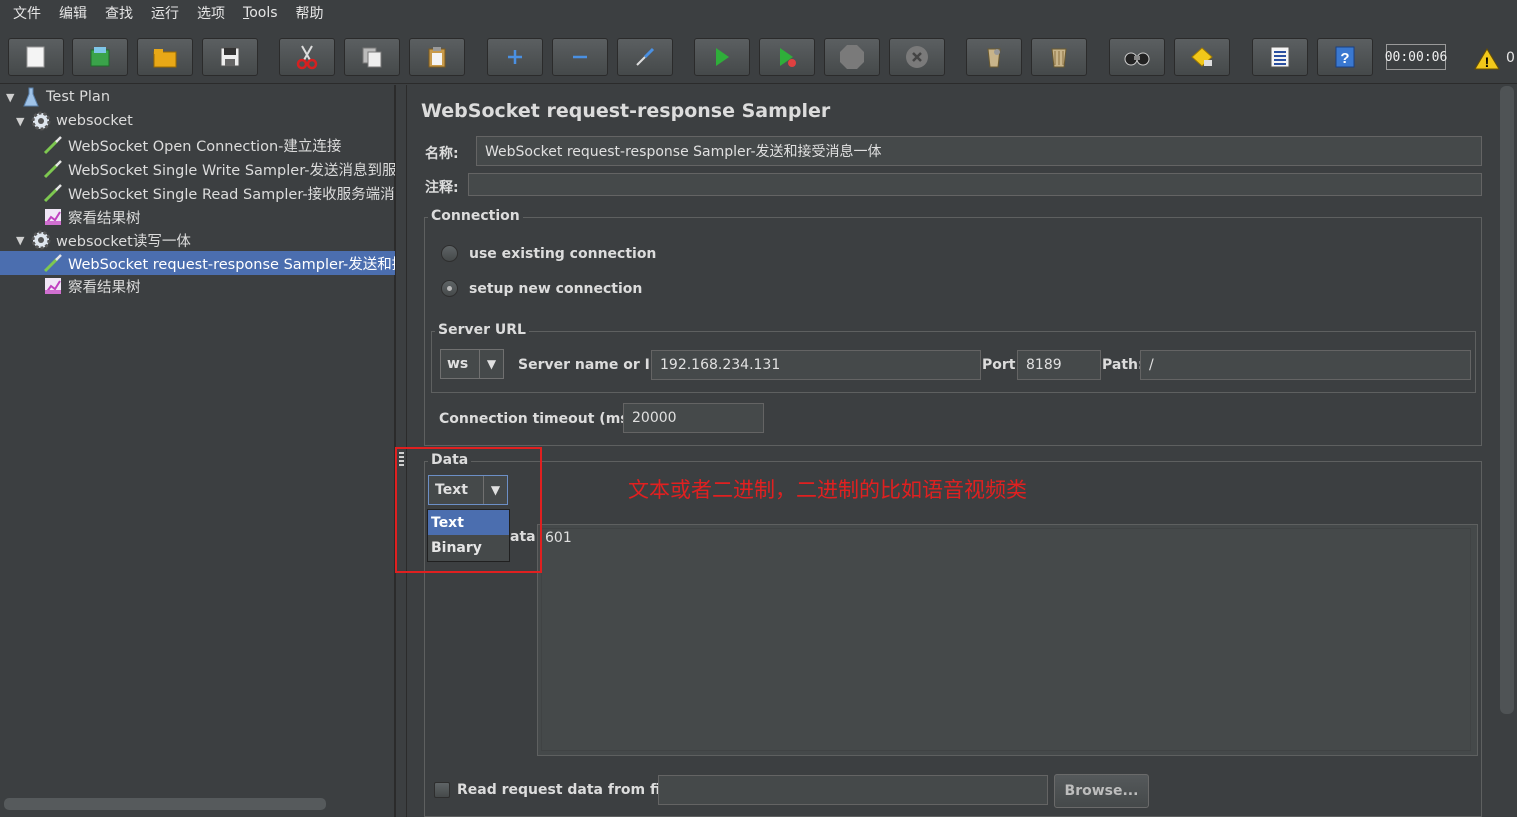 Image resolution: width=1517 pixels, height=817 pixels. I want to click on name-label: 名称:, so click(442, 154).